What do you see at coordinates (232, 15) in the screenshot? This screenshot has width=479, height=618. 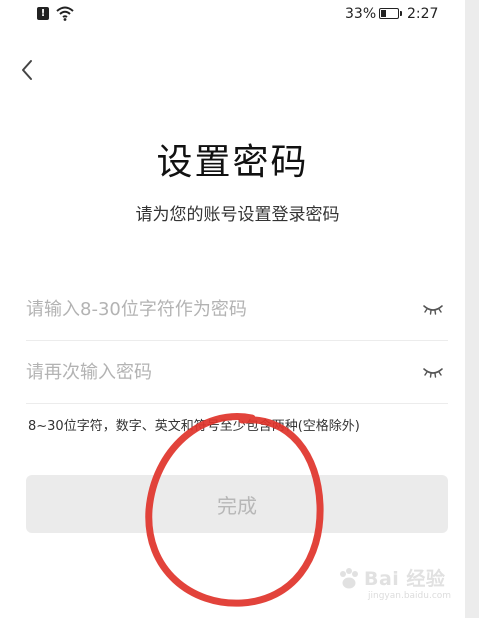 I see `status-bar: ! 33% 2:27` at bounding box center [232, 15].